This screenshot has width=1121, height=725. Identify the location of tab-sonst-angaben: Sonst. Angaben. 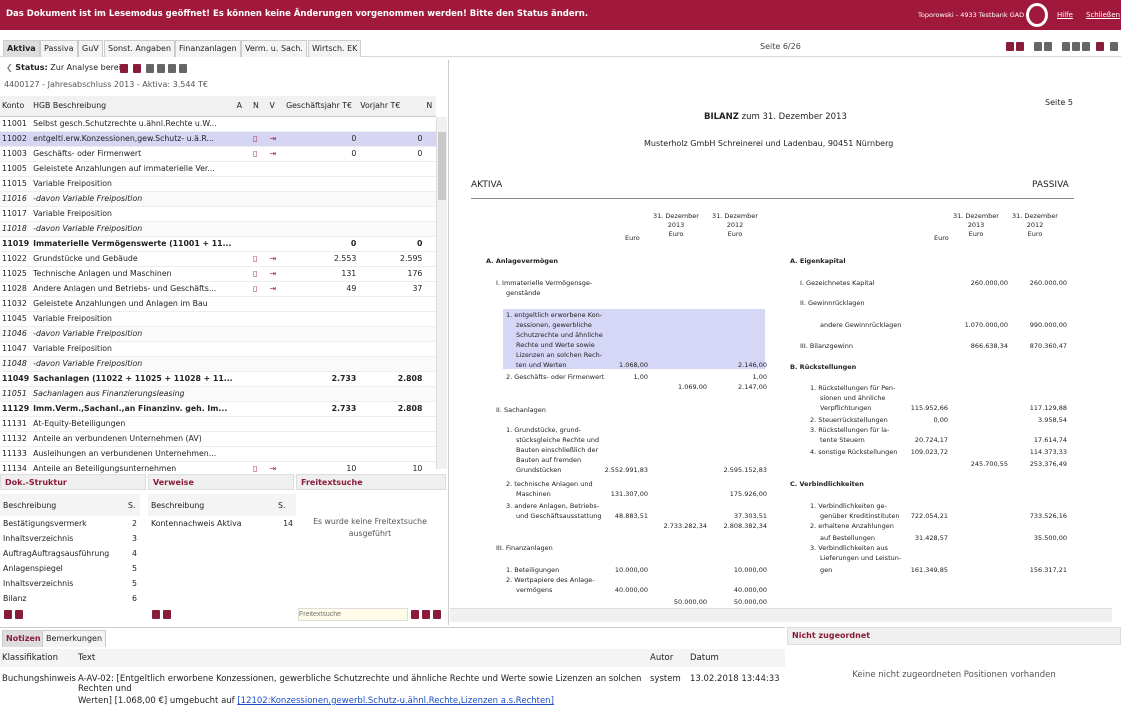
(140, 48).